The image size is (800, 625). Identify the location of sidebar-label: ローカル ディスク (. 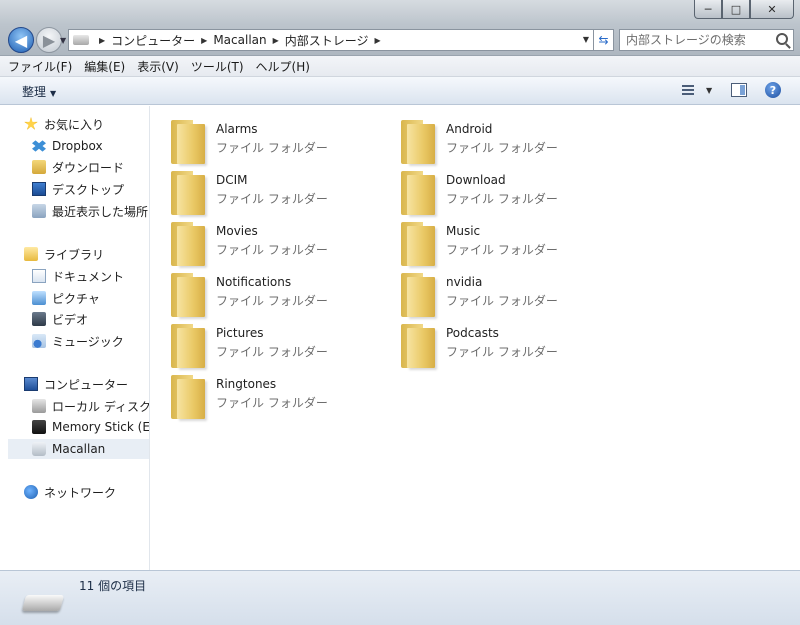
(101, 406).